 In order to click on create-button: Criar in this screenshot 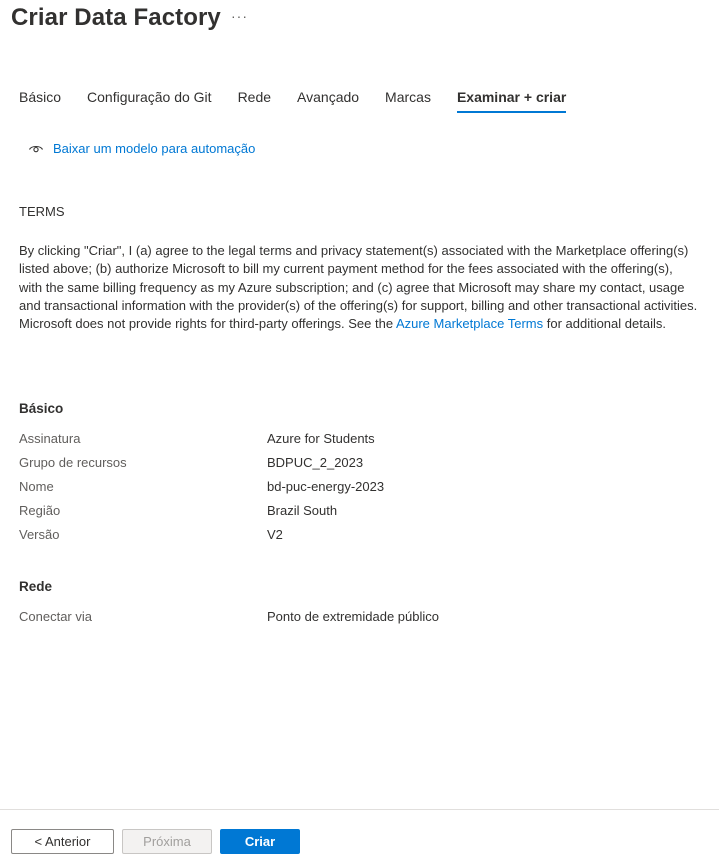, I will do `click(260, 841)`.